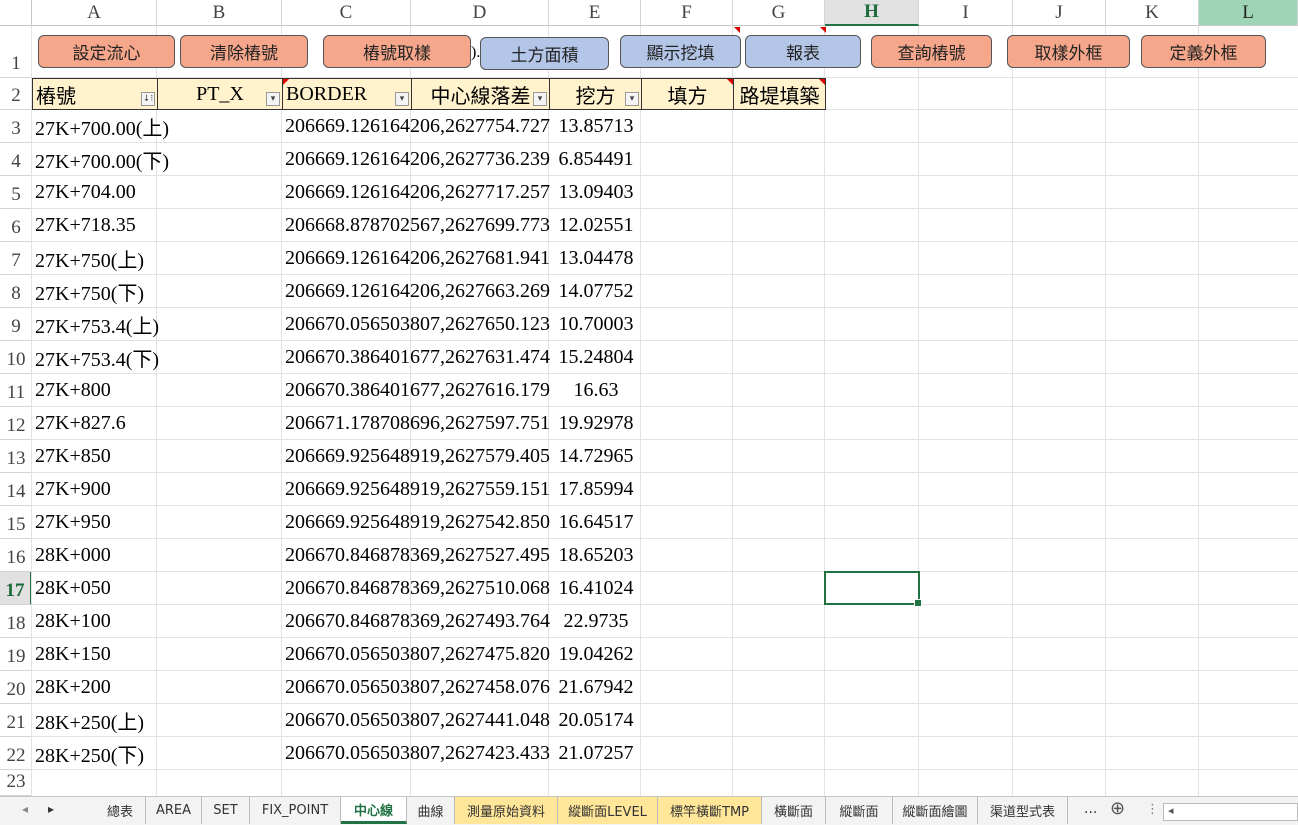  Describe the element at coordinates (95, 94) in the screenshot. I see `header-pile: 樁號 ↓⁝` at that location.